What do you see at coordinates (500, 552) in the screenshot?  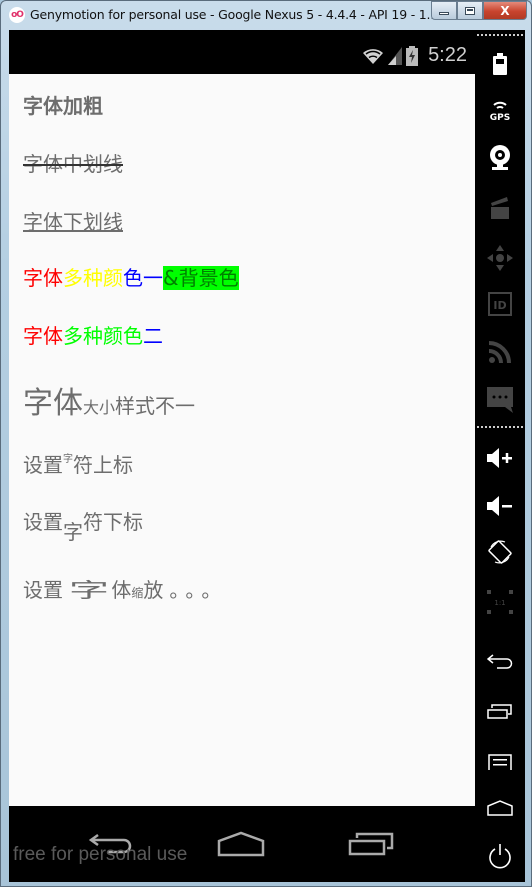 I see `rotate-icon` at bounding box center [500, 552].